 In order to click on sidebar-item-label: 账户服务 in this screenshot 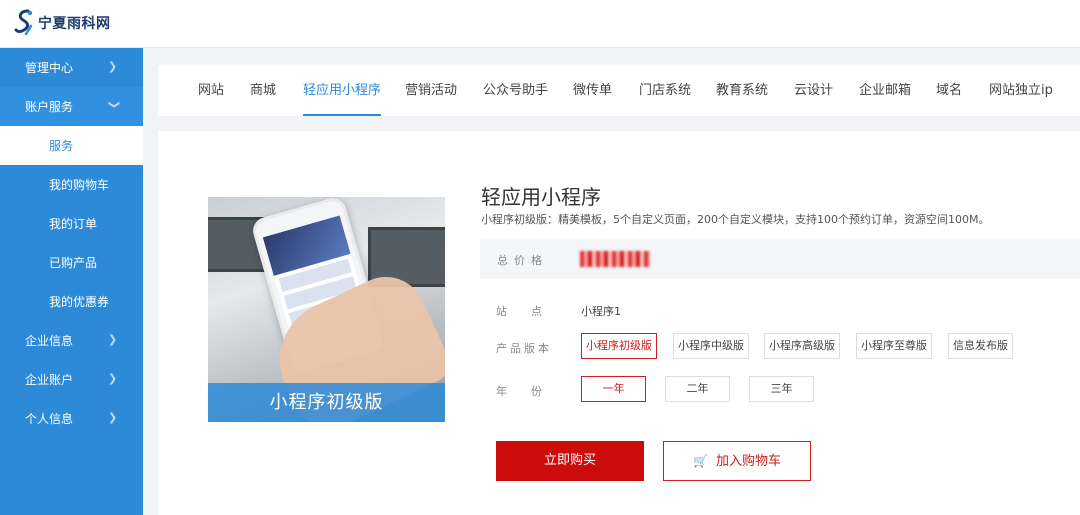, I will do `click(49, 107)`.